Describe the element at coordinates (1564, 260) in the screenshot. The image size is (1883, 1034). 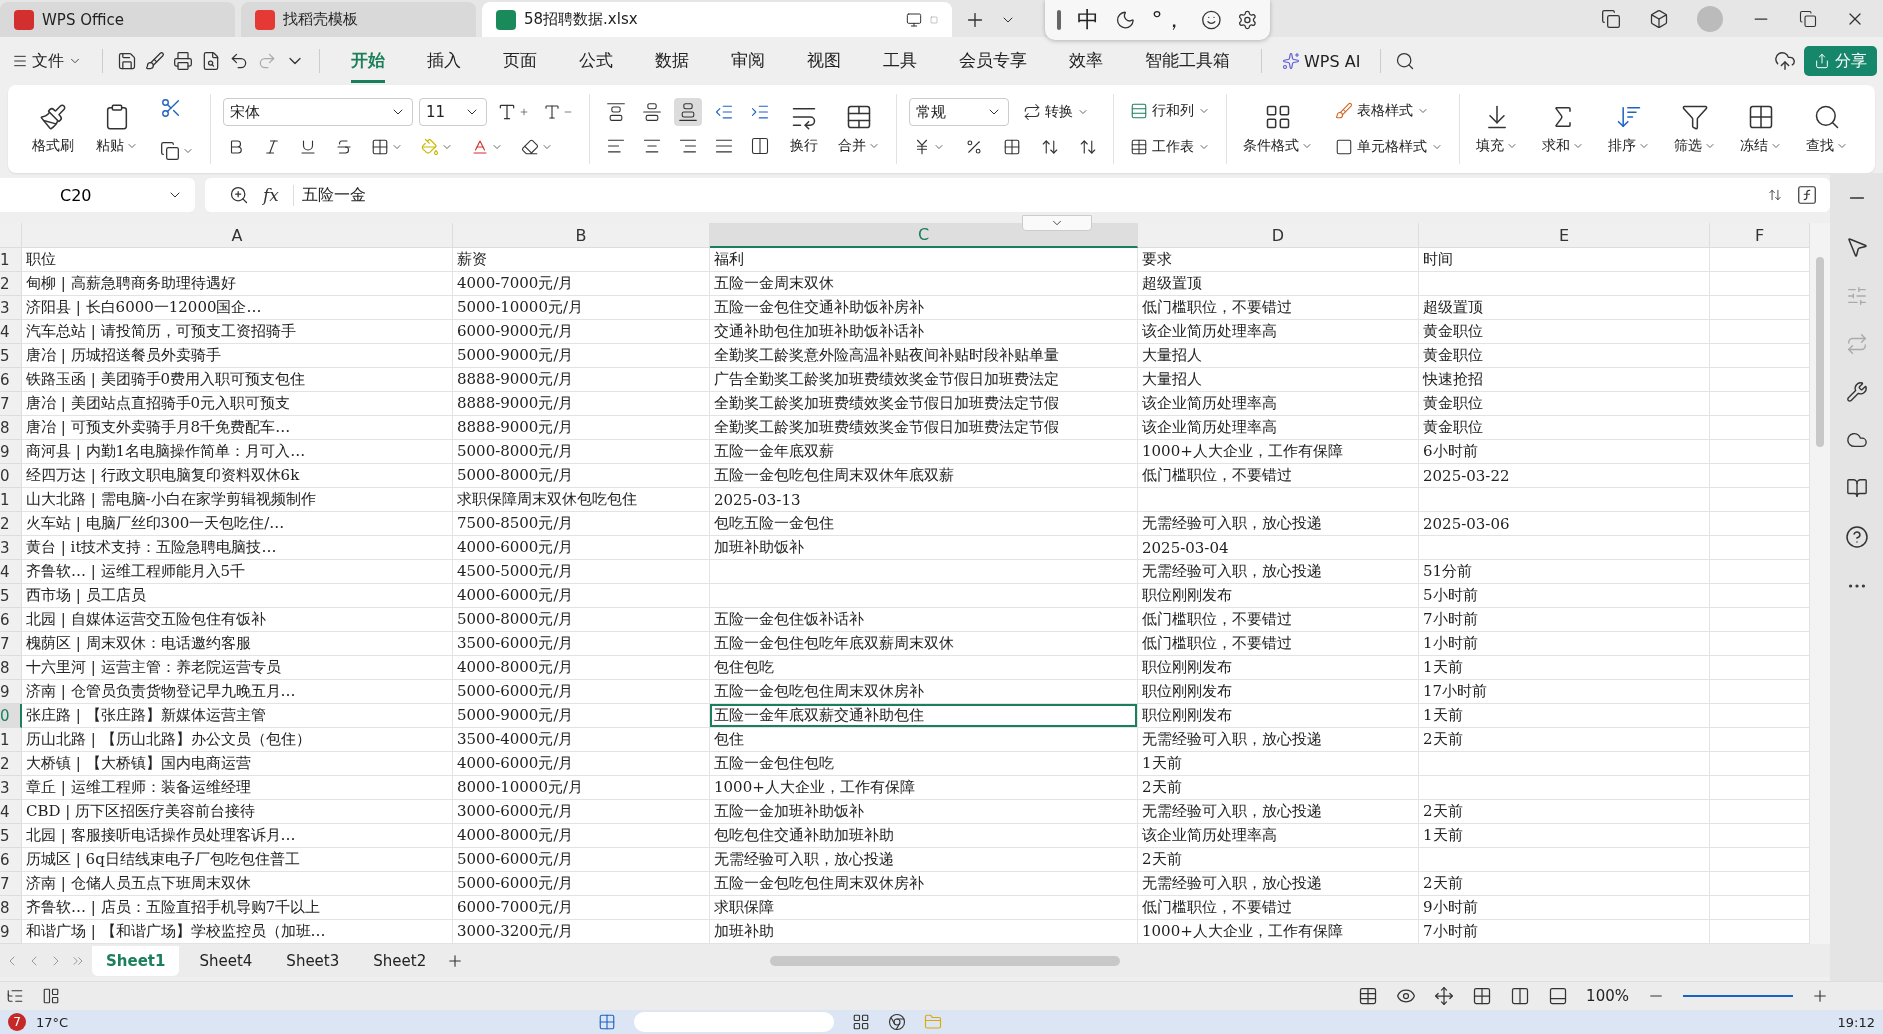
I see `table-cell: 时间` at that location.